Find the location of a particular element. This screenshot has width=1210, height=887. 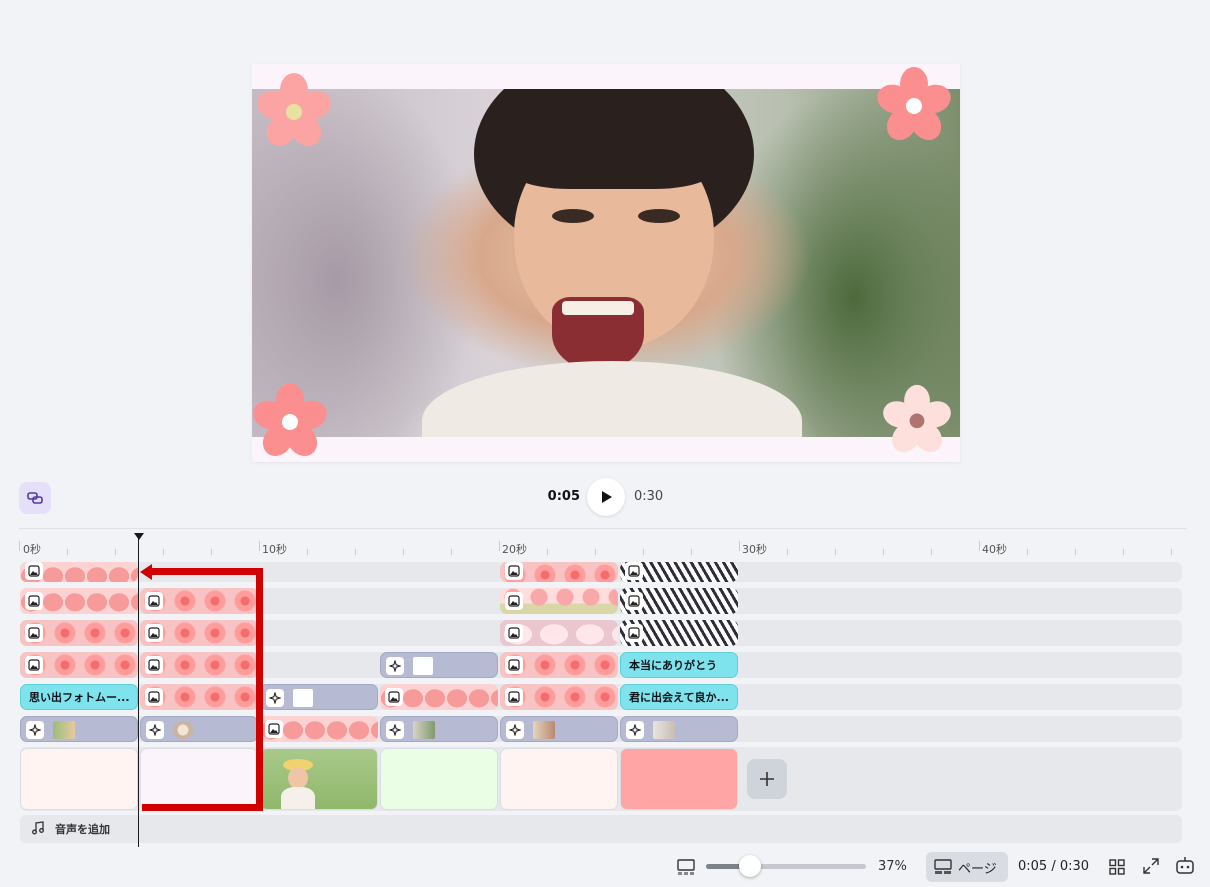

play-button is located at coordinates (606, 497).